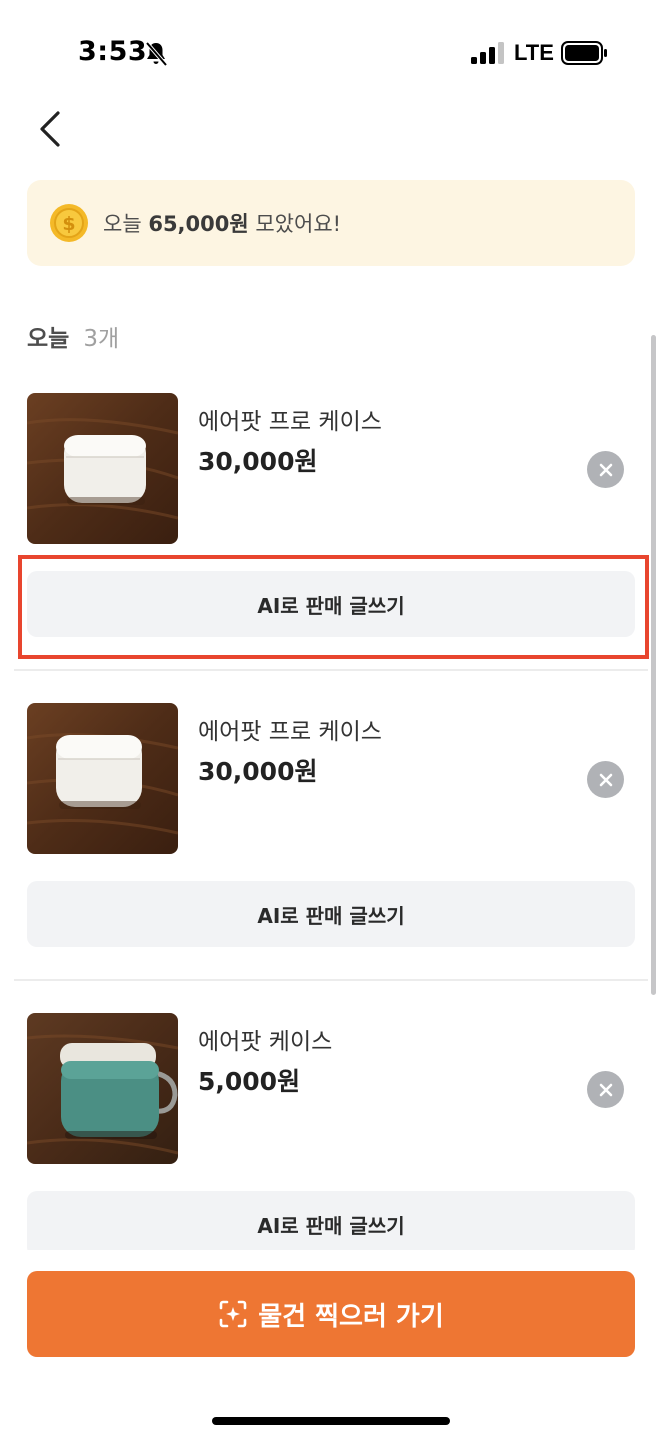 Image resolution: width=662 pixels, height=1440 pixels. What do you see at coordinates (487, 53) in the screenshot?
I see `cellular-signal-icon` at bounding box center [487, 53].